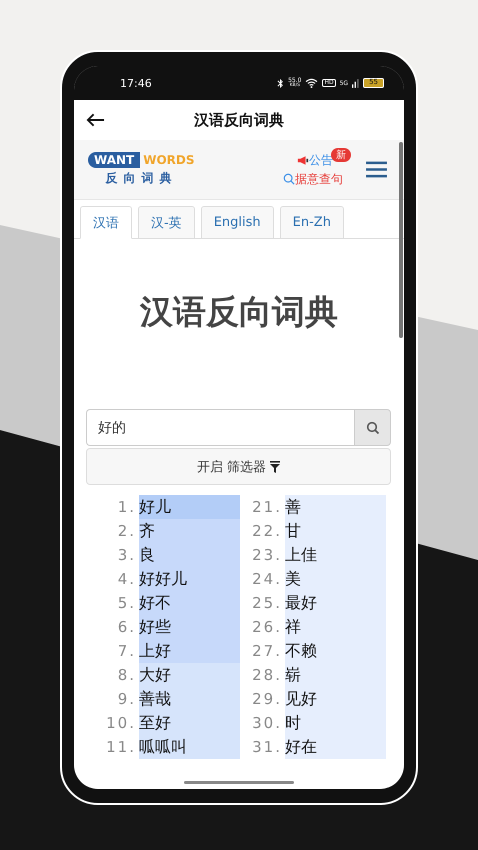 This screenshot has height=850, width=478. What do you see at coordinates (335, 579) in the screenshot?
I see `result-word: 美` at bounding box center [335, 579].